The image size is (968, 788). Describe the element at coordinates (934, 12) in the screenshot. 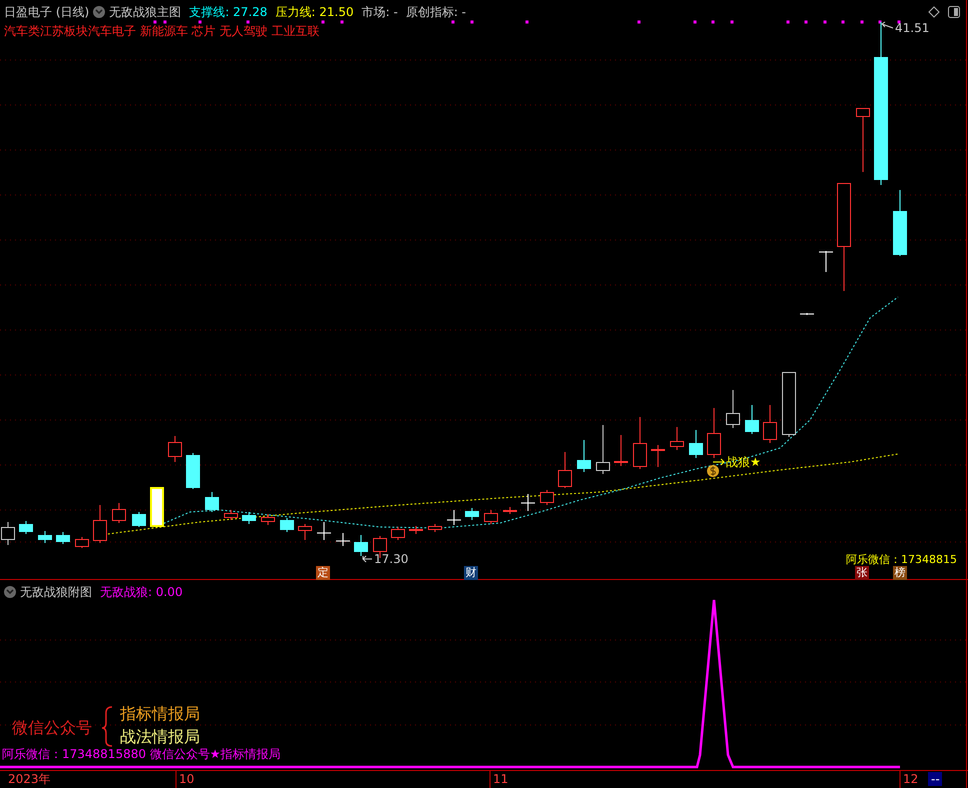

I see `diamond-icon` at that location.